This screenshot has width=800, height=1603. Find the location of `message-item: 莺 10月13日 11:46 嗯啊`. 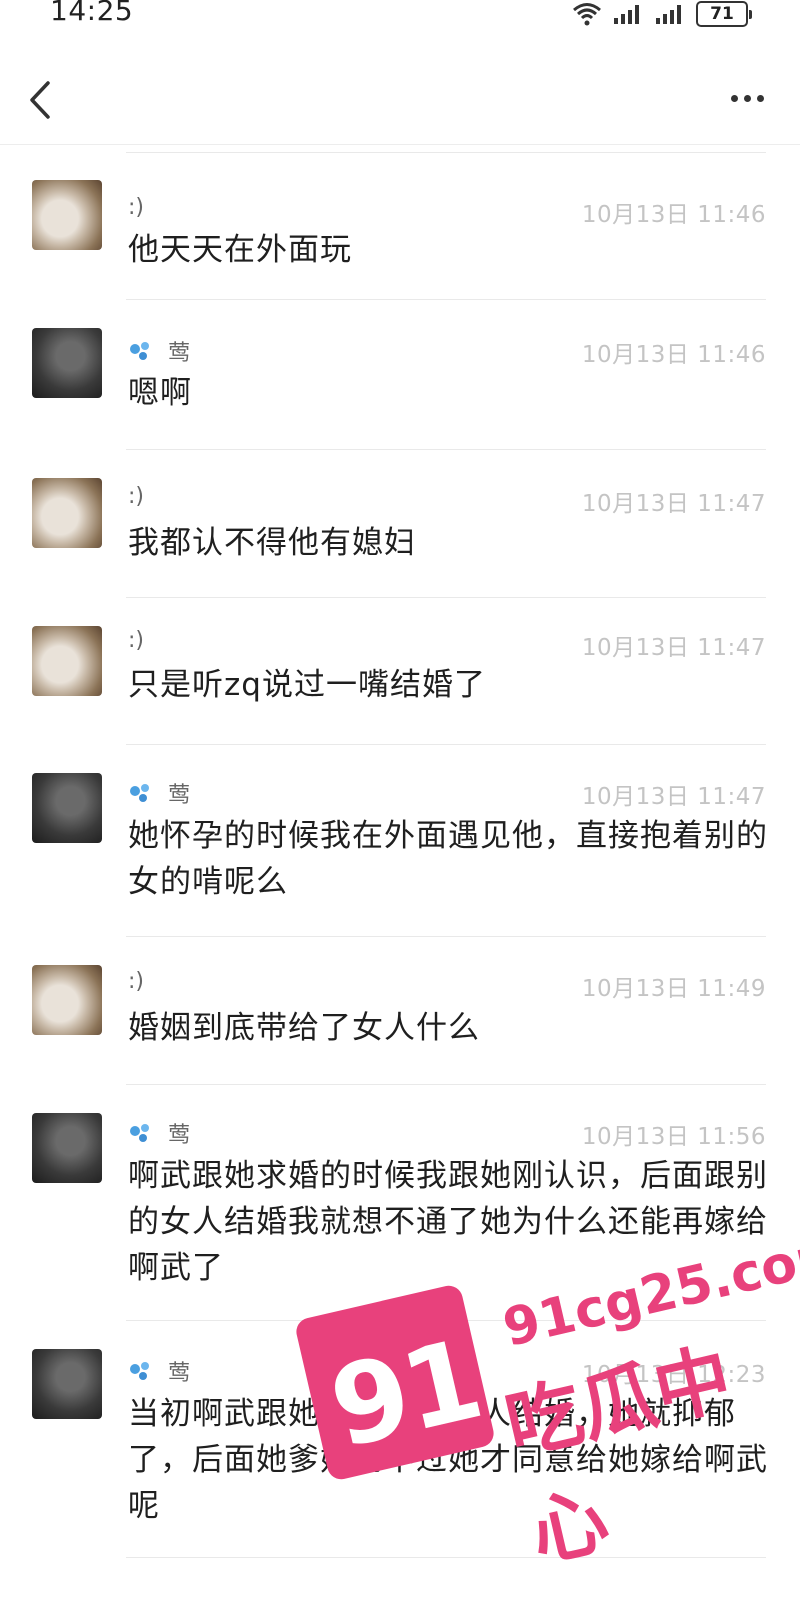

message-item: 莺 10月13日 11:46 嗯啊 is located at coordinates (400, 375).